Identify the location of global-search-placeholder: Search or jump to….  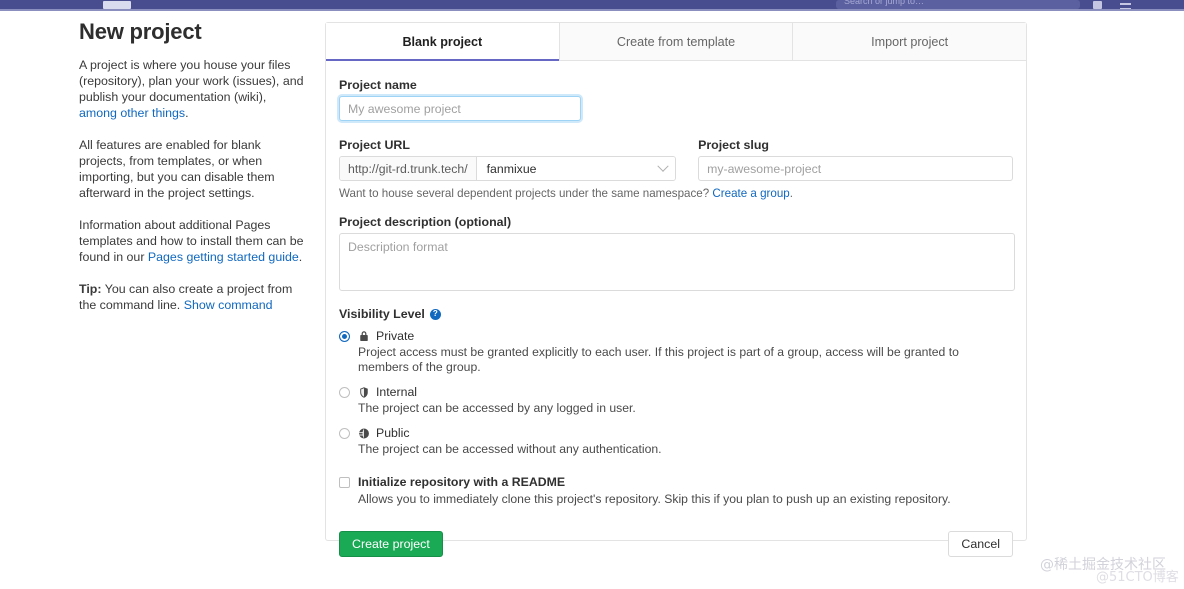
(884, 3).